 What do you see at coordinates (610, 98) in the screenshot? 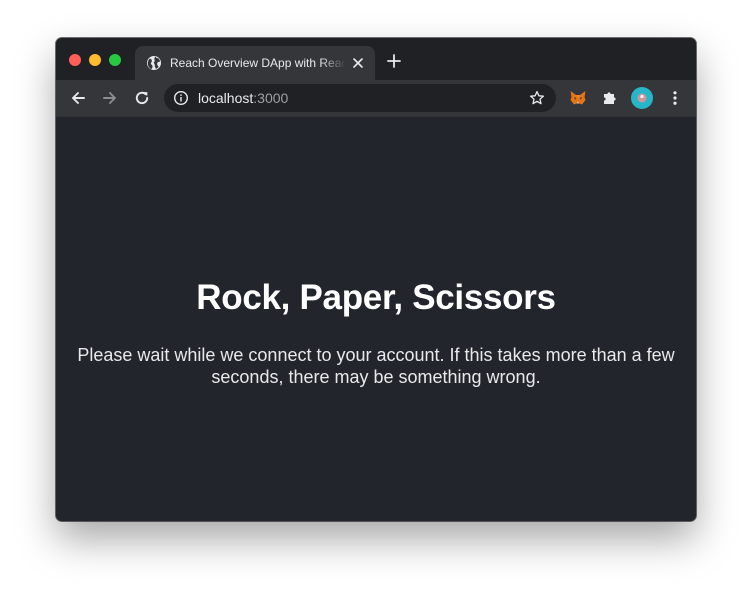
I see `puzzle-icon` at bounding box center [610, 98].